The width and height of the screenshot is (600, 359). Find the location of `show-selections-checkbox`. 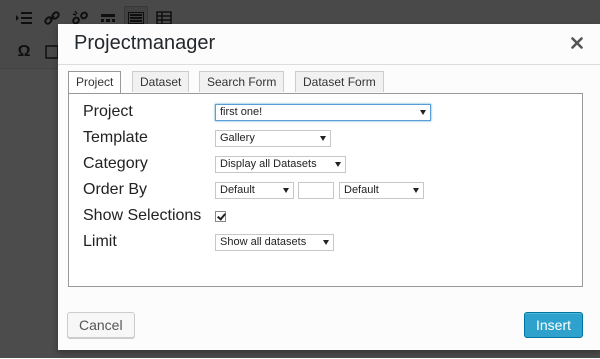

show-selections-checkbox is located at coordinates (220, 216).